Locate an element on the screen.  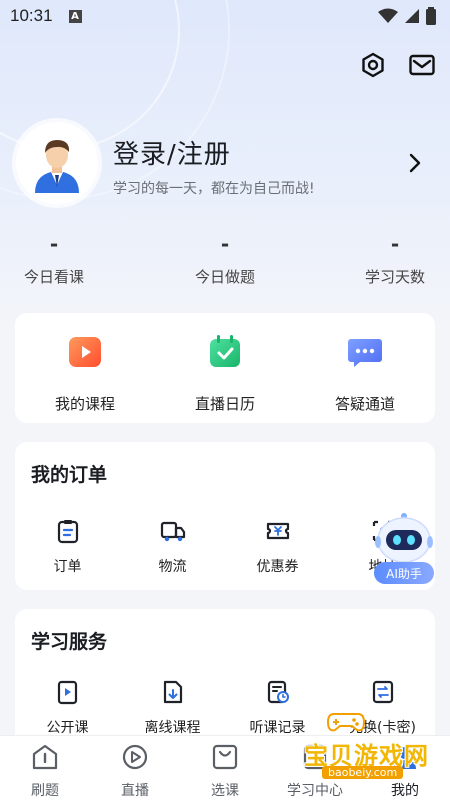
service-item-label: 兑换(卡密) is located at coordinates (382, 728).